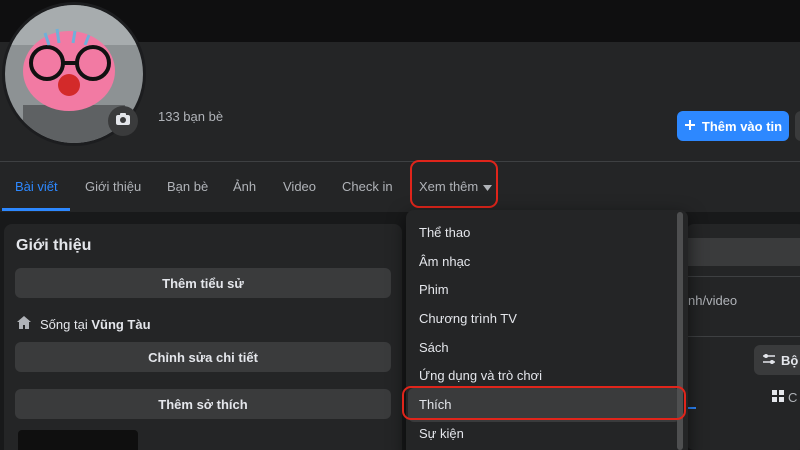  What do you see at coordinates (190, 116) in the screenshot?
I see `friends-count: 133 bạn bè` at bounding box center [190, 116].